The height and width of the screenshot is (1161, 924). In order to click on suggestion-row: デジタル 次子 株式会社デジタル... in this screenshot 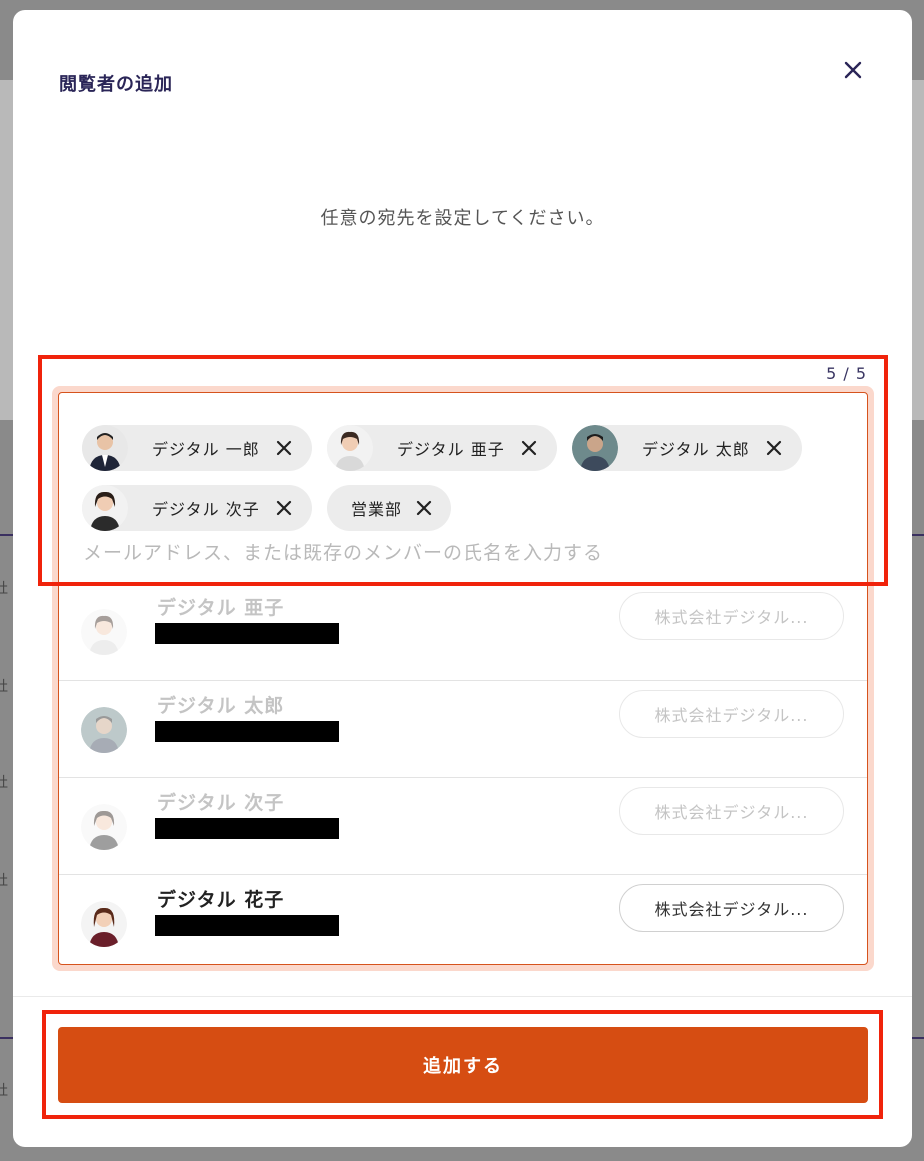, I will do `click(463, 825)`.